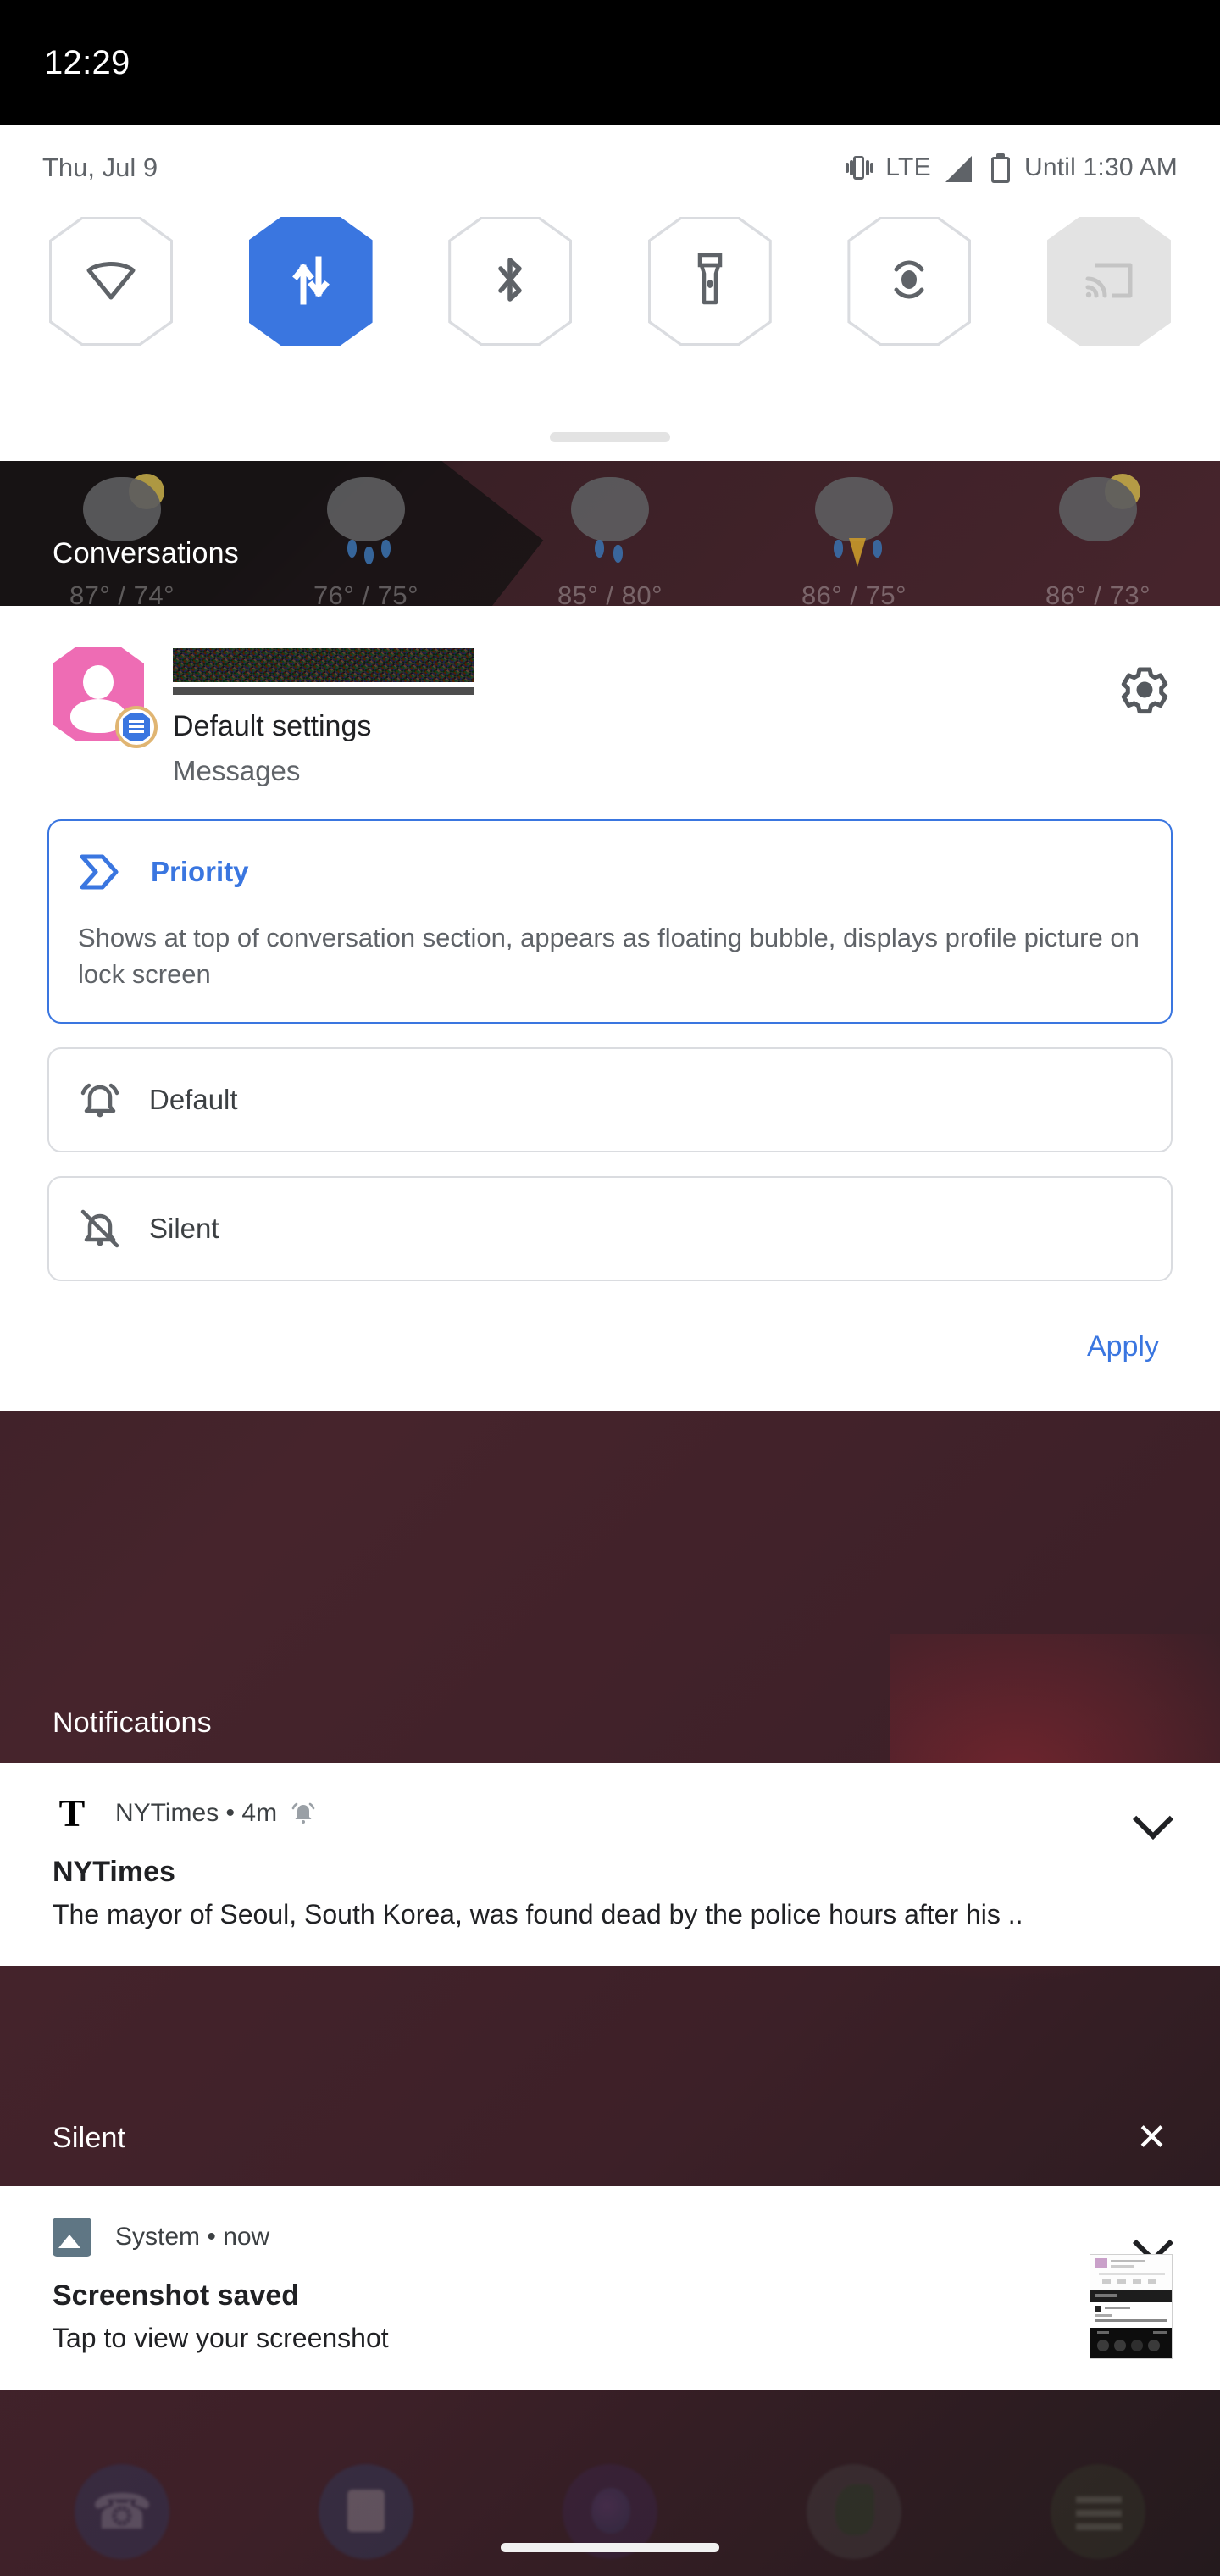  Describe the element at coordinates (610, 553) in the screenshot. I see `section-header-conversations: Conversations` at that location.